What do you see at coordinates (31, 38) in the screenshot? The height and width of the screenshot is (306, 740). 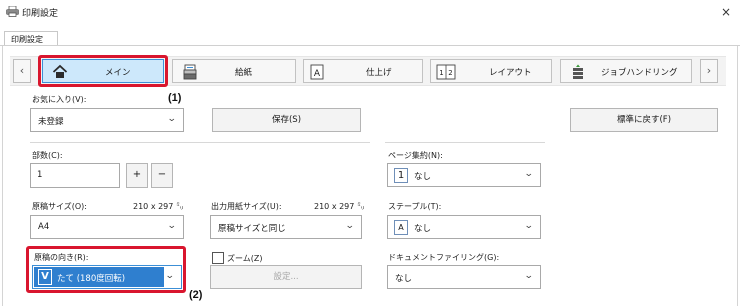 I see `tab-print-settings: 印刷設定` at bounding box center [31, 38].